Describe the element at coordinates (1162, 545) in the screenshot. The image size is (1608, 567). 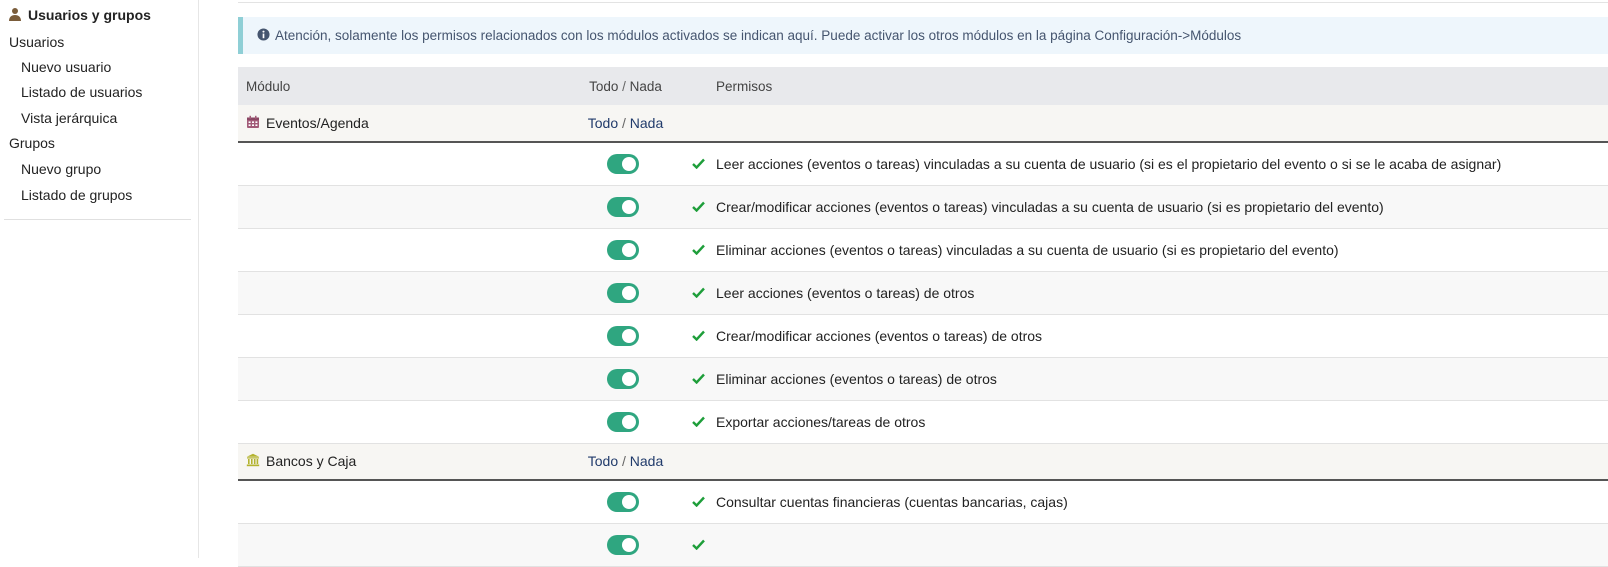
I see `permission-label` at that location.